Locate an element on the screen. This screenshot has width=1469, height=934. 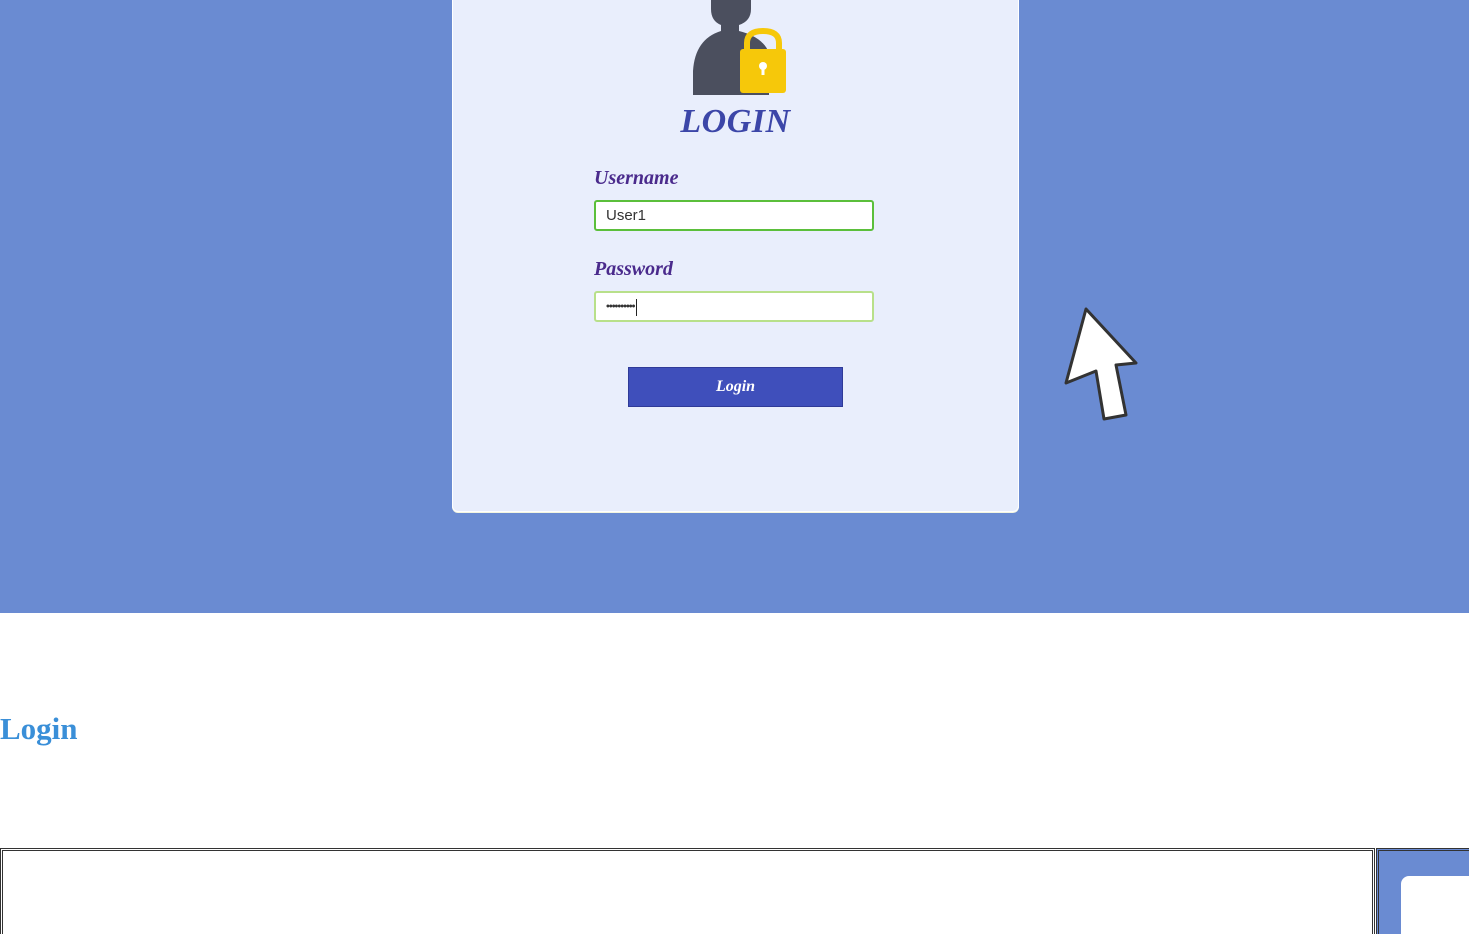
bottom-frame is located at coordinates (687, 891).